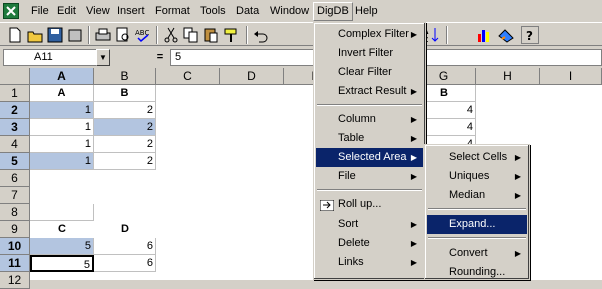 The height and width of the screenshot is (289, 602). Describe the element at coordinates (75, 35) in the screenshot. I see `permission-icon` at that location.